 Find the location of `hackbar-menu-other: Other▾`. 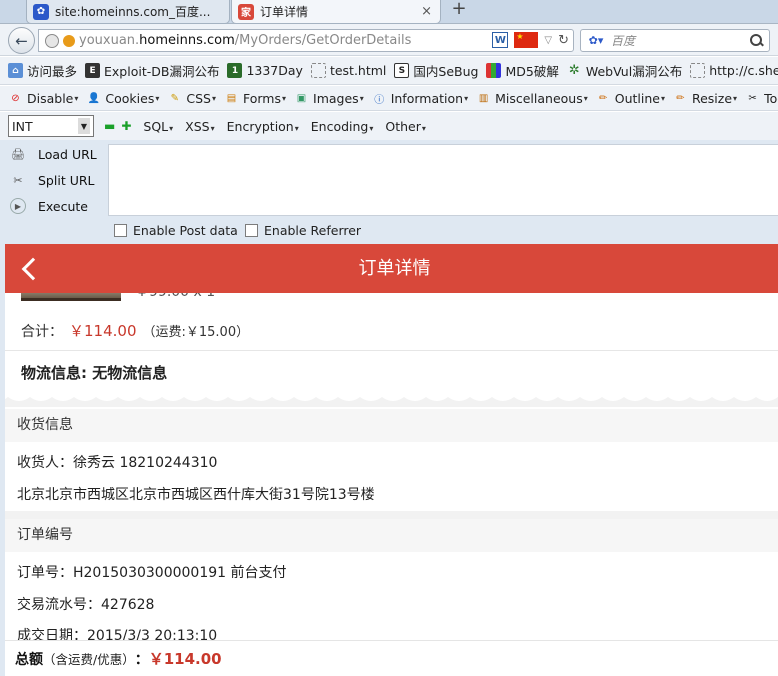

hackbar-menu-other: Other▾ is located at coordinates (405, 126).